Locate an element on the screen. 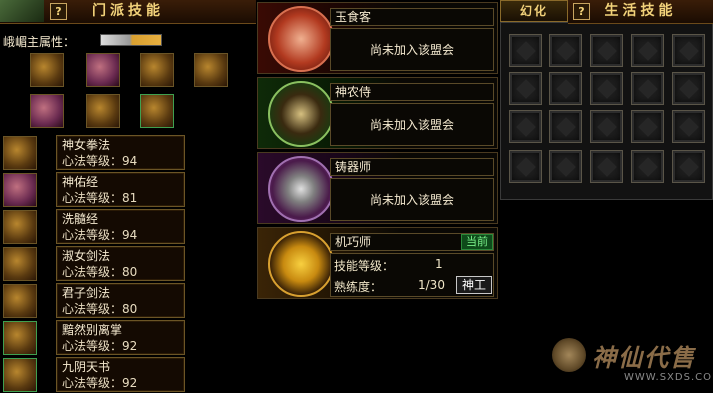  skill-name: 洗髓经 is located at coordinates (80, 219).